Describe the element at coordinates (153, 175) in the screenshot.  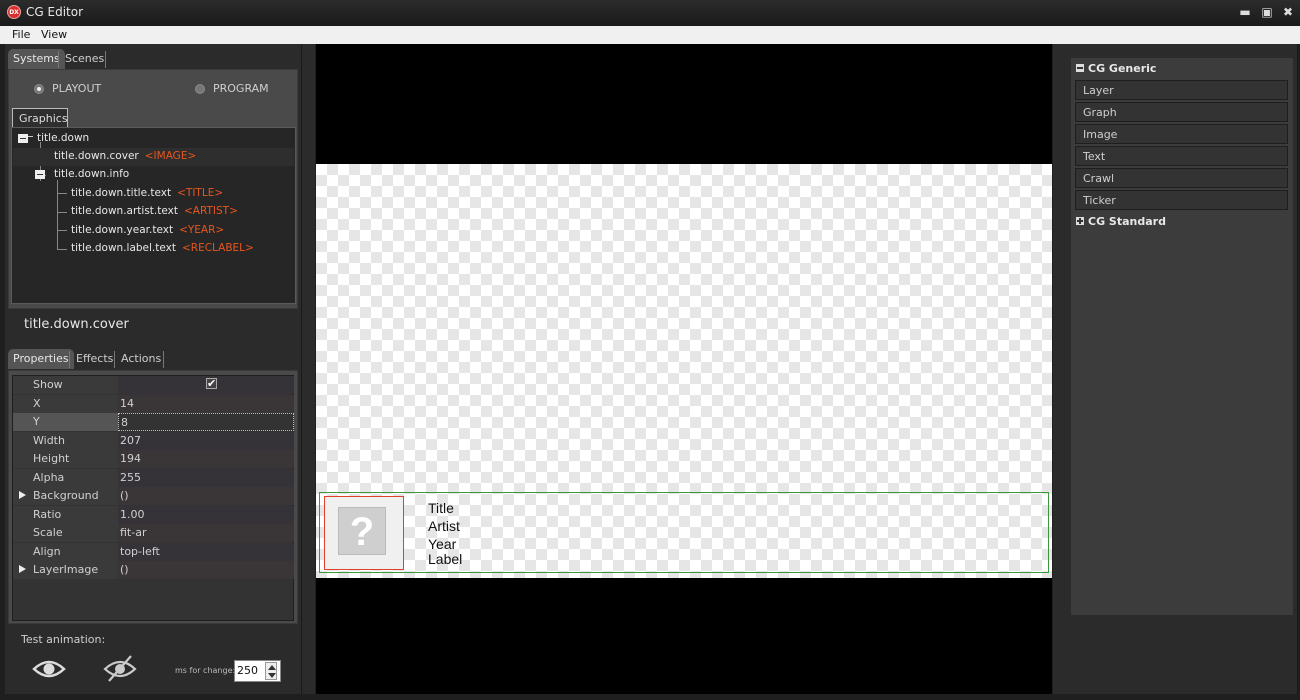
I see `tree-item: title.down.info` at that location.